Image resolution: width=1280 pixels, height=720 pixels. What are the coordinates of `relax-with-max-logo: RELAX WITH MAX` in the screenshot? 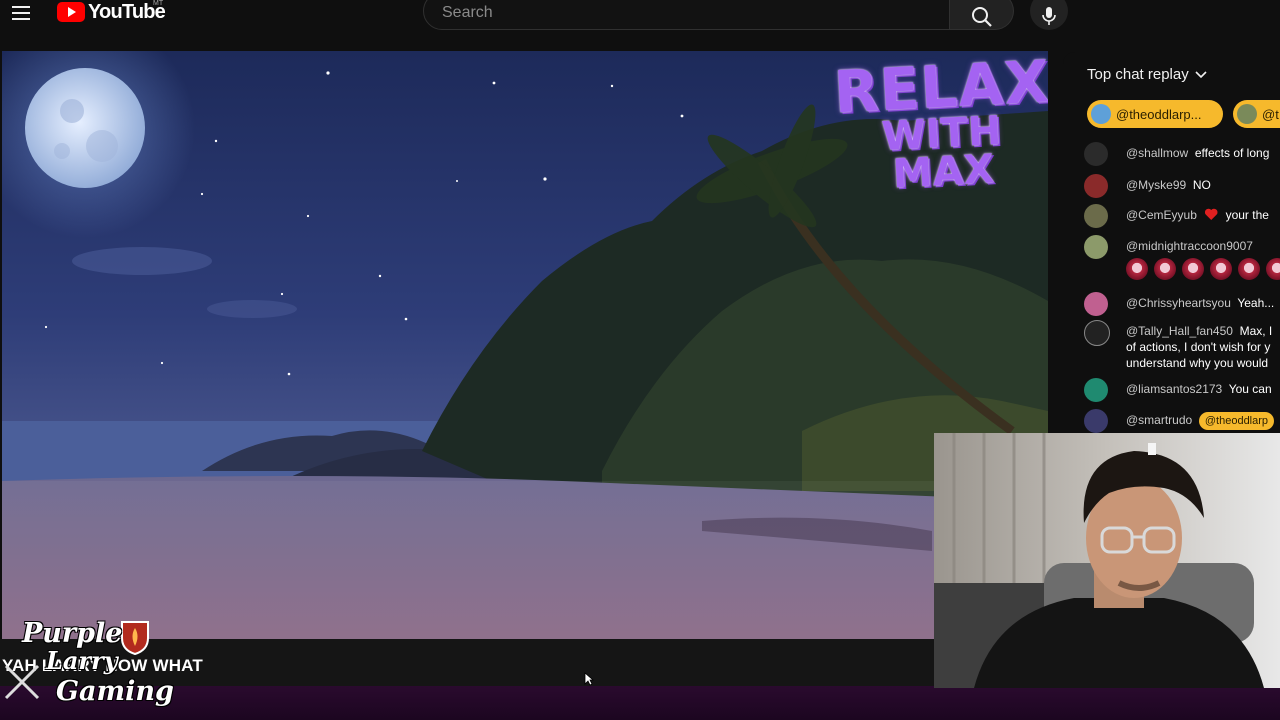 It's located at (940, 124).